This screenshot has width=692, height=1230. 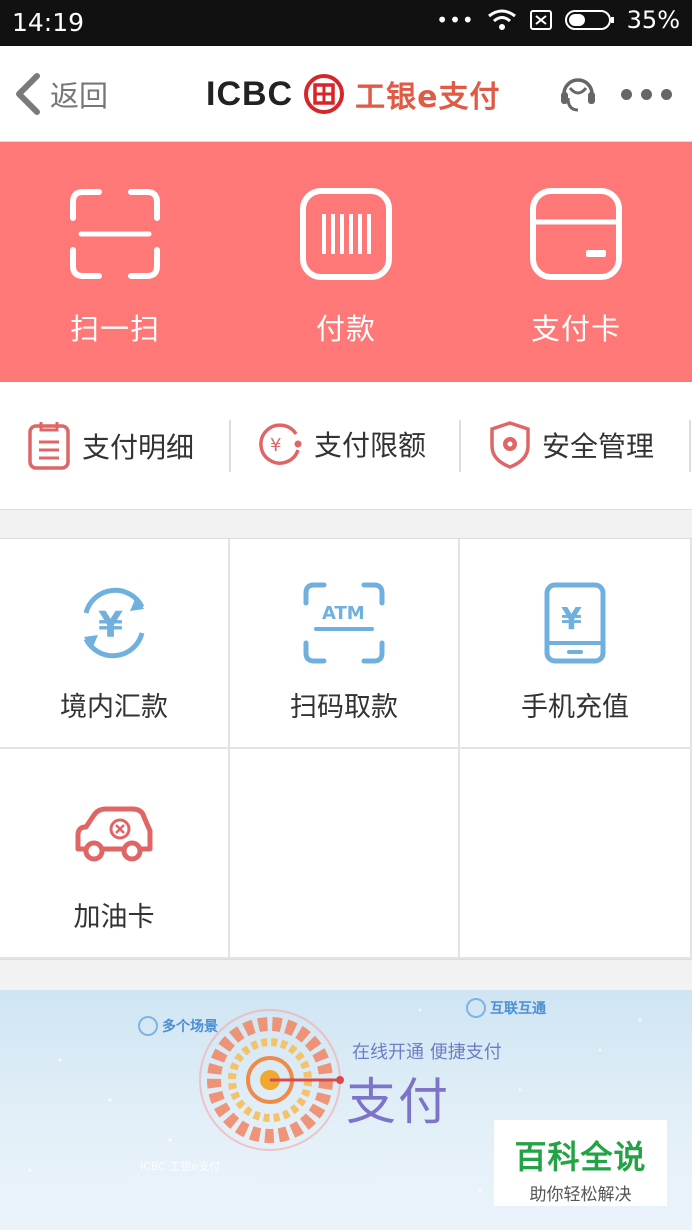 I want to click on watermark-title: 百科全说, so click(x=580, y=1157).